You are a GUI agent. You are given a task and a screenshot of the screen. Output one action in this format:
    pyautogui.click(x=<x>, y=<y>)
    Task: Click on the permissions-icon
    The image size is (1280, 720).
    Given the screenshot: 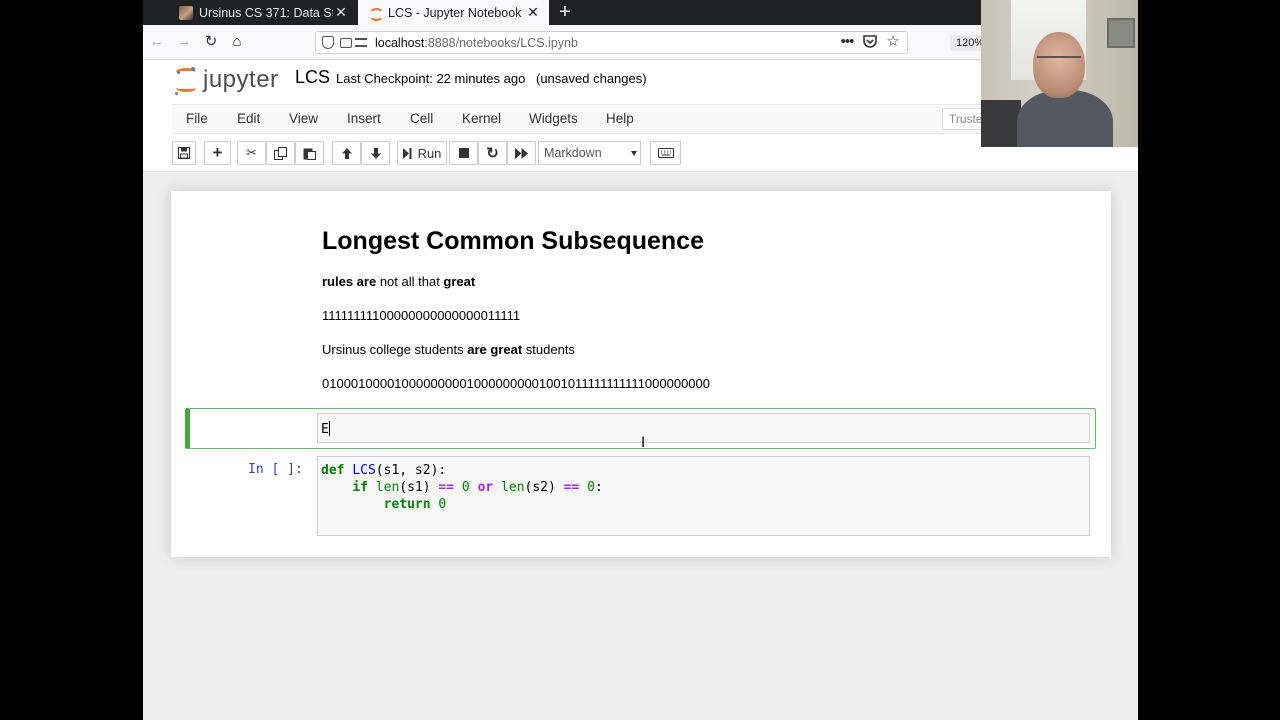 What is the action you would take?
    pyautogui.click(x=361, y=42)
    